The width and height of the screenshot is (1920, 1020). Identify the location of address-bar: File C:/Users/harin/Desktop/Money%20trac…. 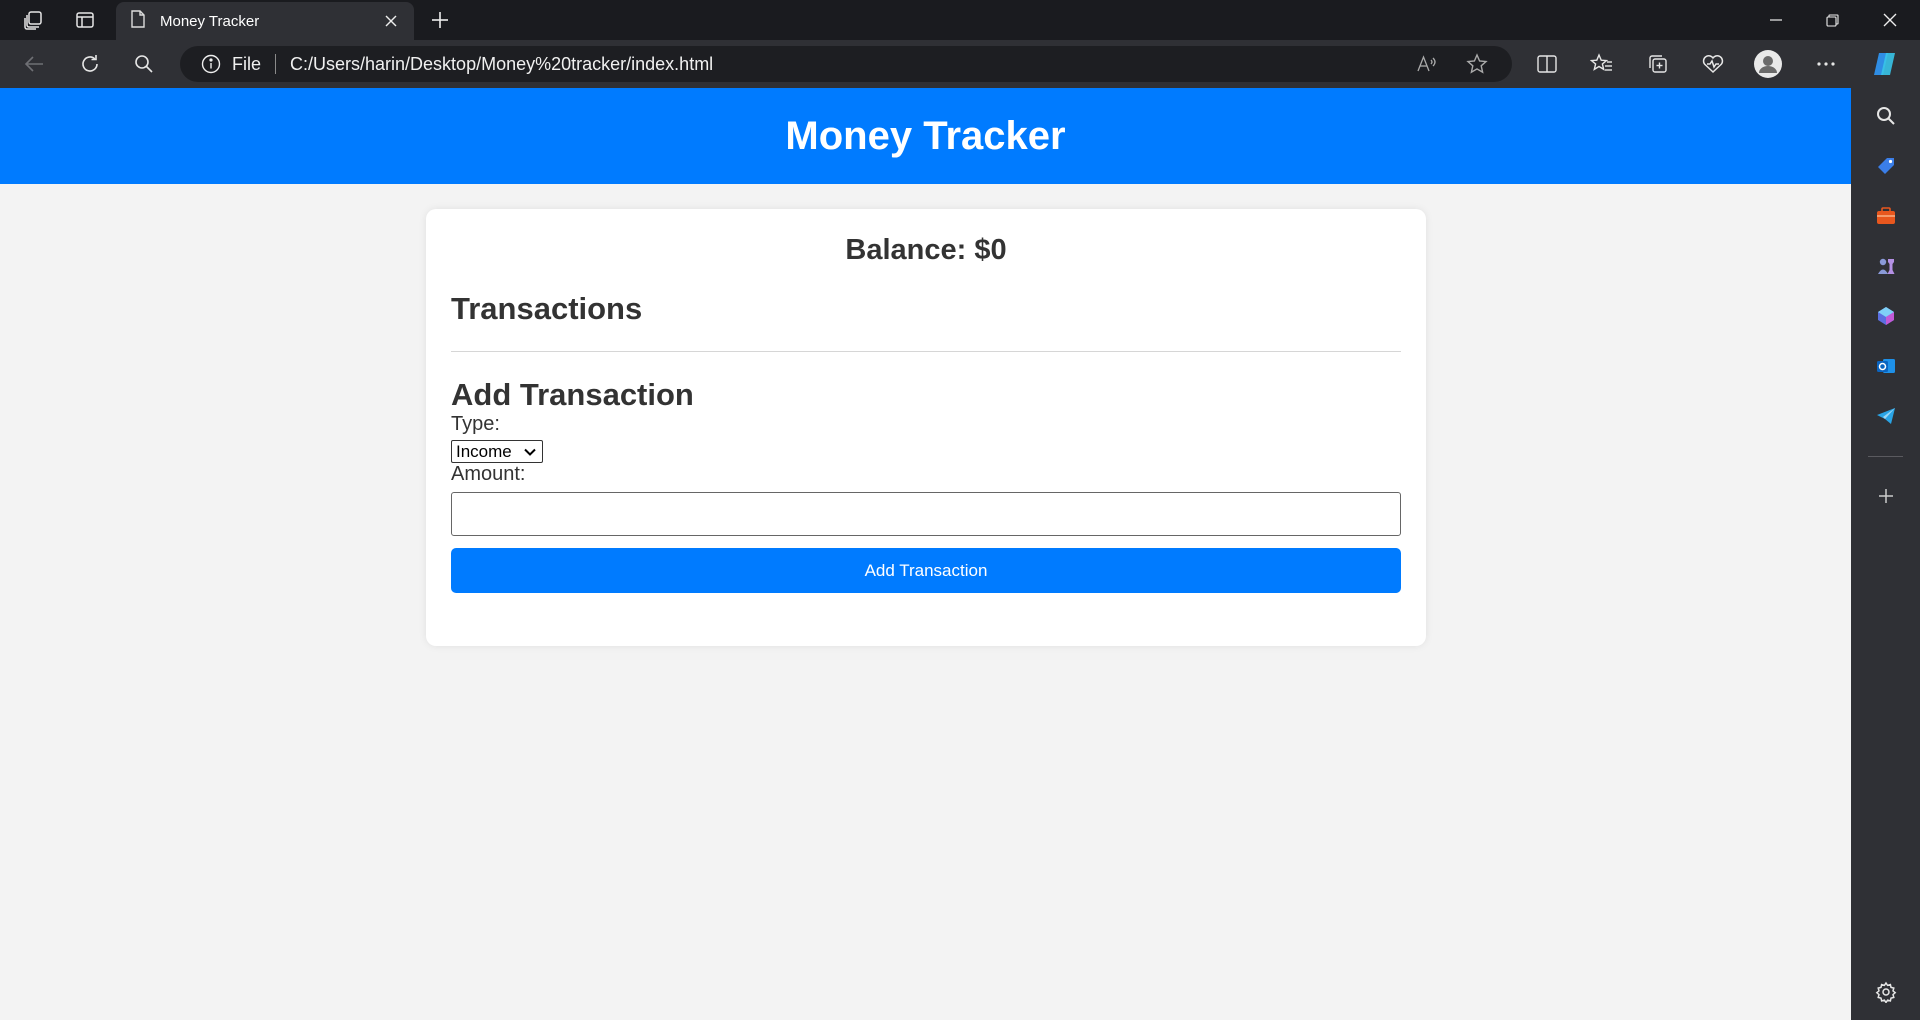
(846, 64).